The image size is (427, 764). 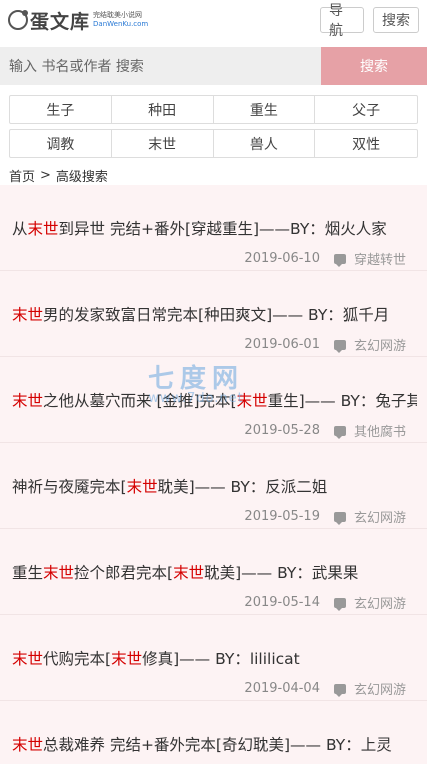 I want to click on book-title-link: 神祈与夜魇完本[末世耽美]—— BY：反派二姐, so click(x=214, y=486).